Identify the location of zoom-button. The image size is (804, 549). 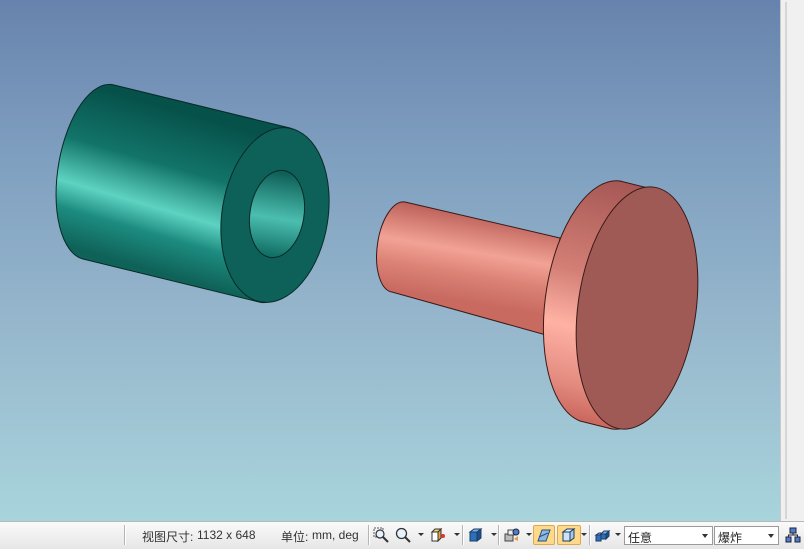
(403, 535).